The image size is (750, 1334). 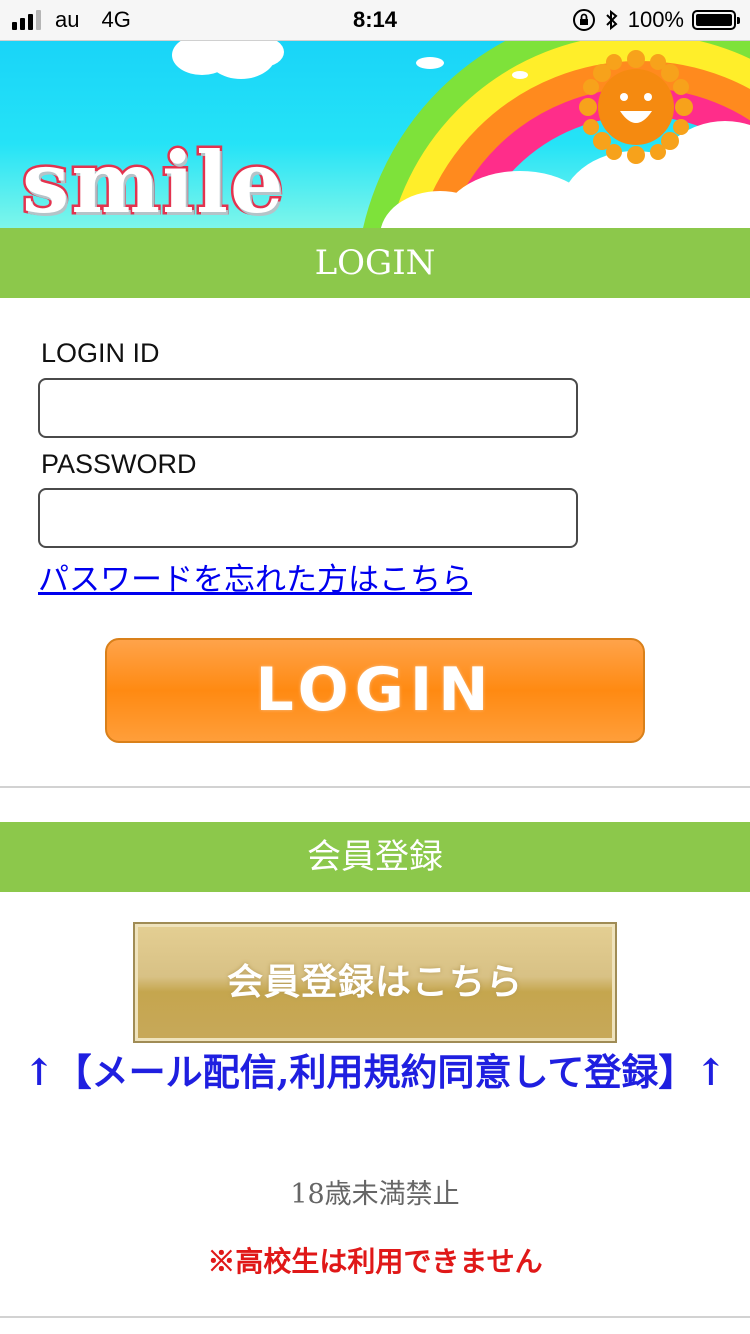 I want to click on rotation-lock-icon, so click(x=583, y=20).